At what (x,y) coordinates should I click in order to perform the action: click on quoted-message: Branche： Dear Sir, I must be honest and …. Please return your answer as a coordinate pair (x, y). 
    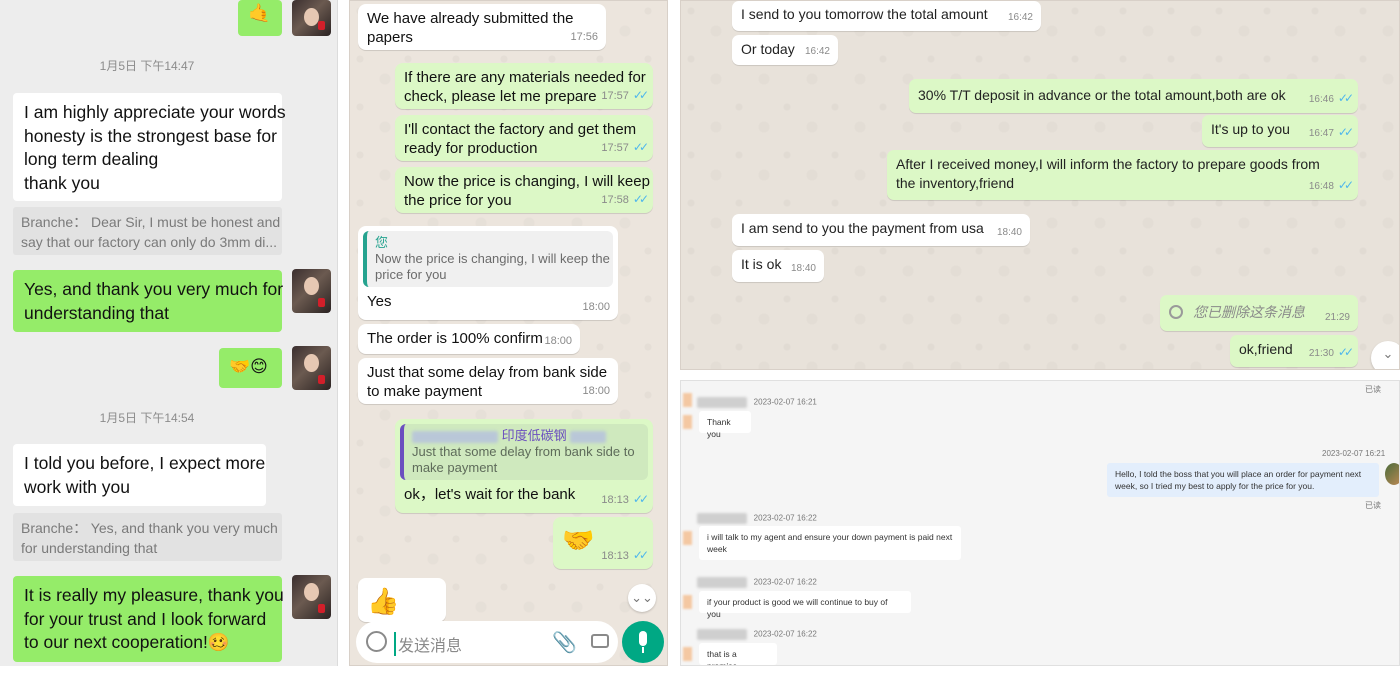
    Looking at the image, I should click on (147, 231).